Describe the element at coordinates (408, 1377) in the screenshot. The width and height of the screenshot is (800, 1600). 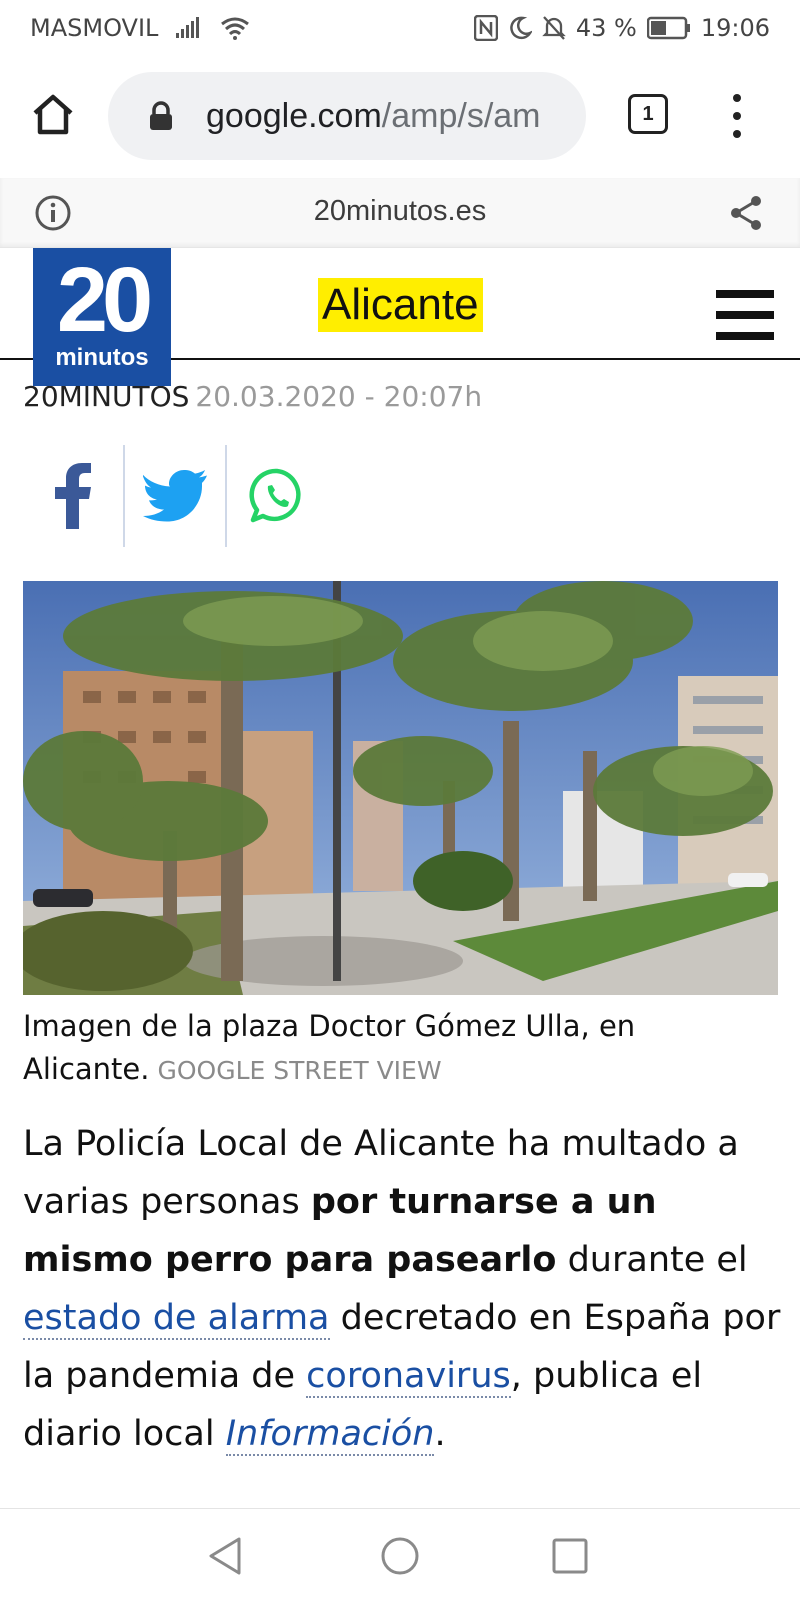
I see `link-coronavirus: coronavirus` at that location.